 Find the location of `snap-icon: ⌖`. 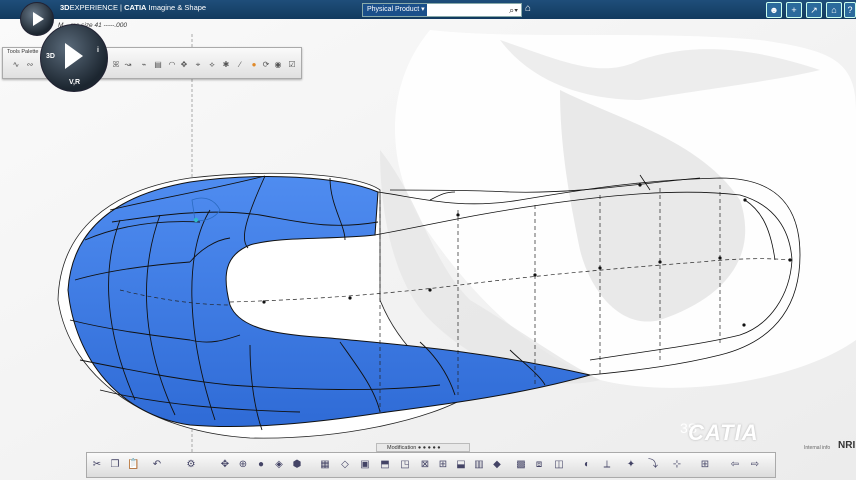

snap-icon: ⌖ is located at coordinates (198, 65).